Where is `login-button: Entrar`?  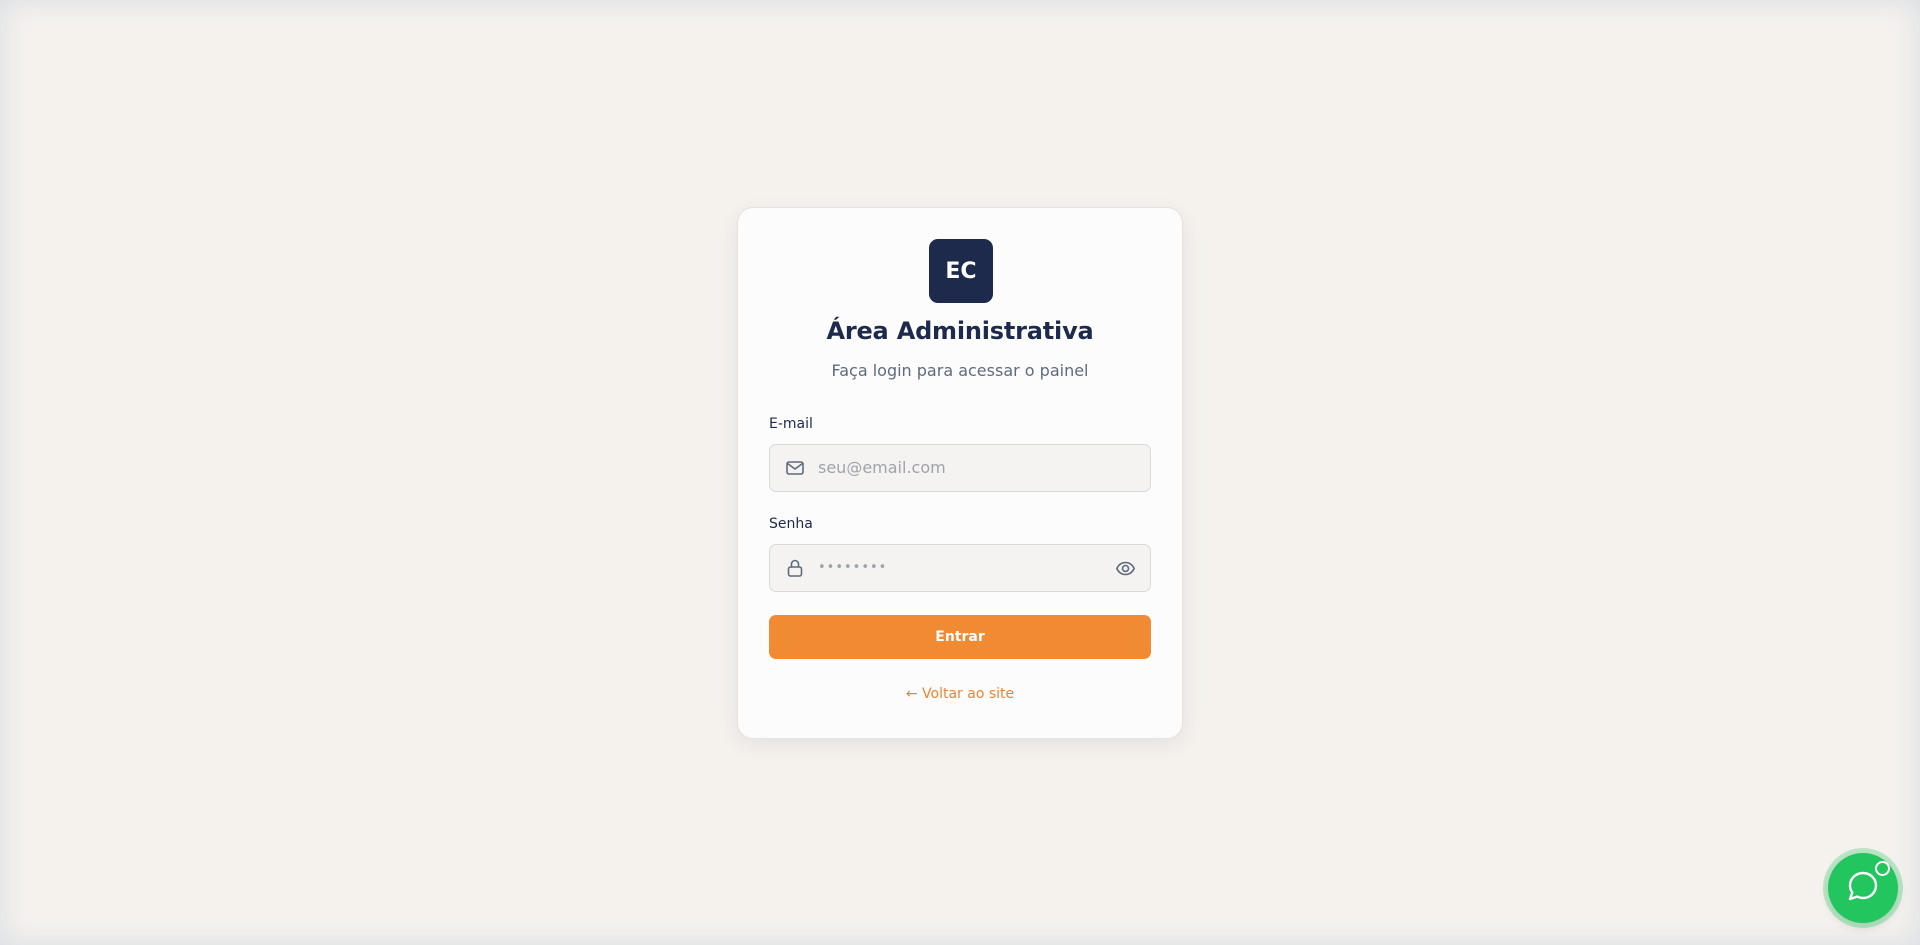 login-button: Entrar is located at coordinates (960, 637).